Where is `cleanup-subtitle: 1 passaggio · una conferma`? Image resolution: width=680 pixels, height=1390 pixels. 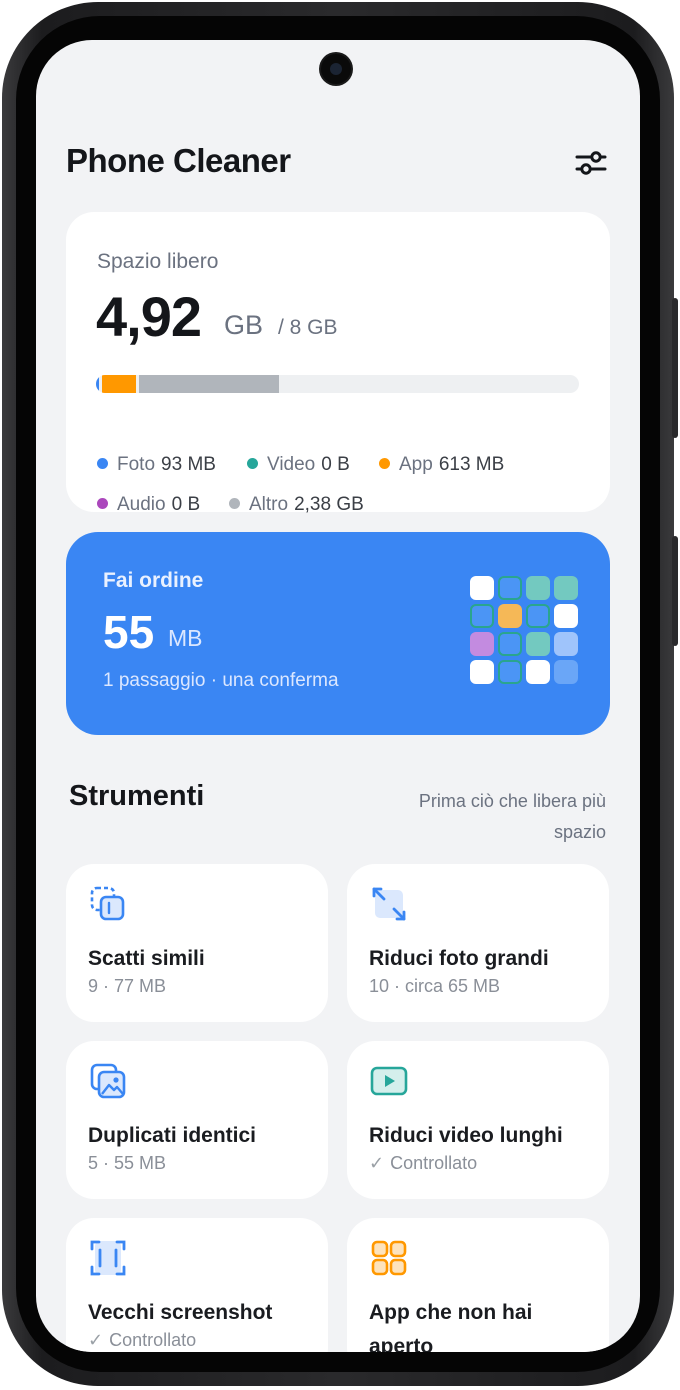
cleanup-subtitle: 1 passaggio · una conferma is located at coordinates (221, 680).